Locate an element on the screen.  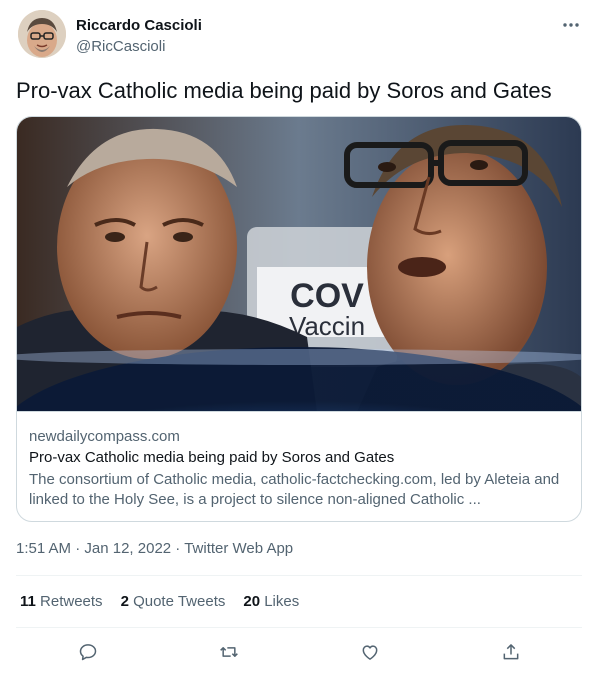
quote-tweets-stat: 2 Quote Tweets is located at coordinates (173, 601).